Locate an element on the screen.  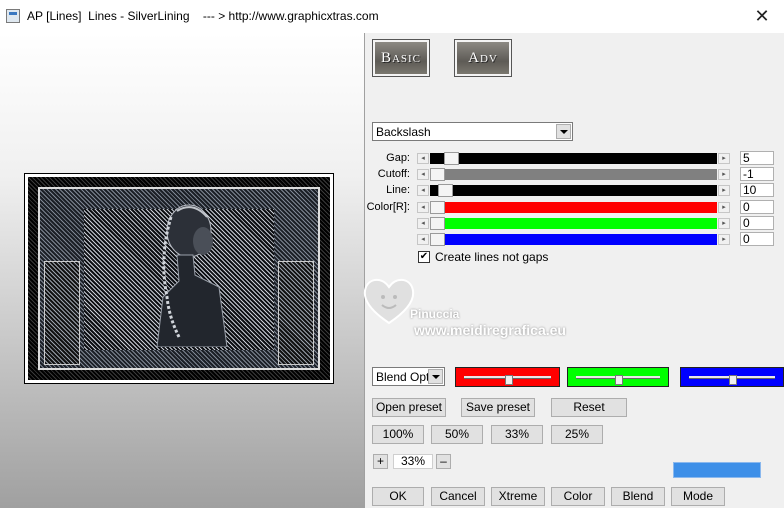
save-preset-button: Save preset is located at coordinates (498, 407).